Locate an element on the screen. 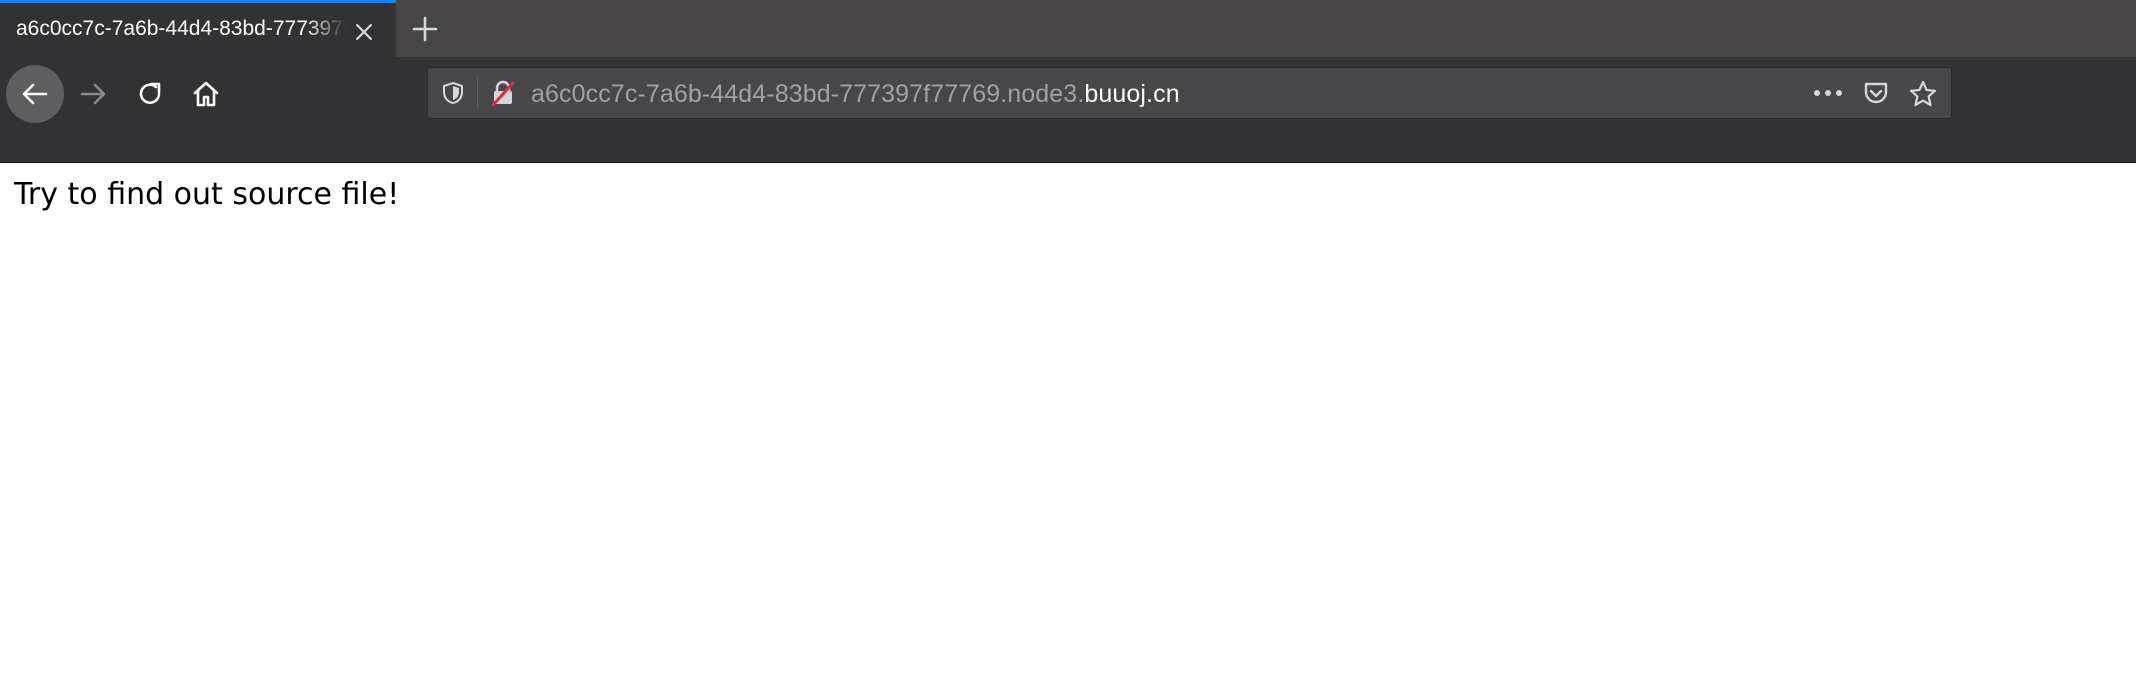 This screenshot has height=685, width=2136. reload-button is located at coordinates (150, 94).